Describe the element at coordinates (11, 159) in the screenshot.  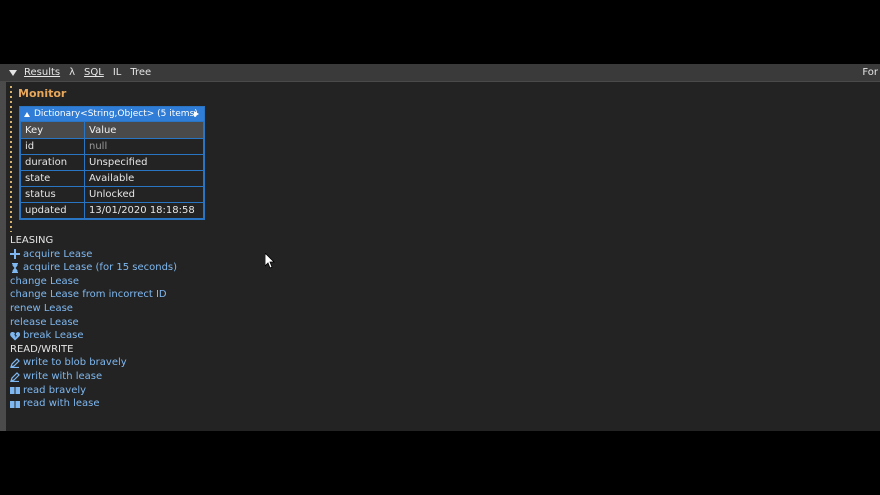
I see `dotted-guide` at that location.